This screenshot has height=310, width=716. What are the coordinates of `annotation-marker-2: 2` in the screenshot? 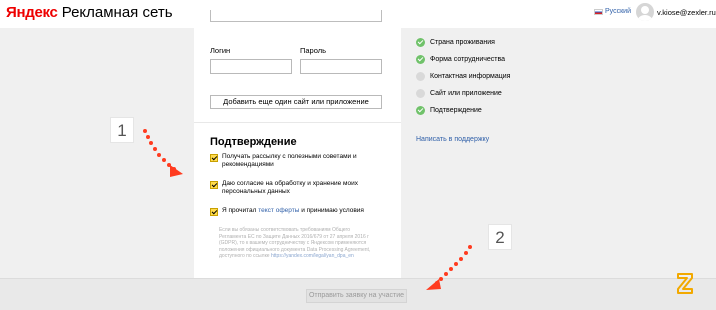 It's located at (500, 237).